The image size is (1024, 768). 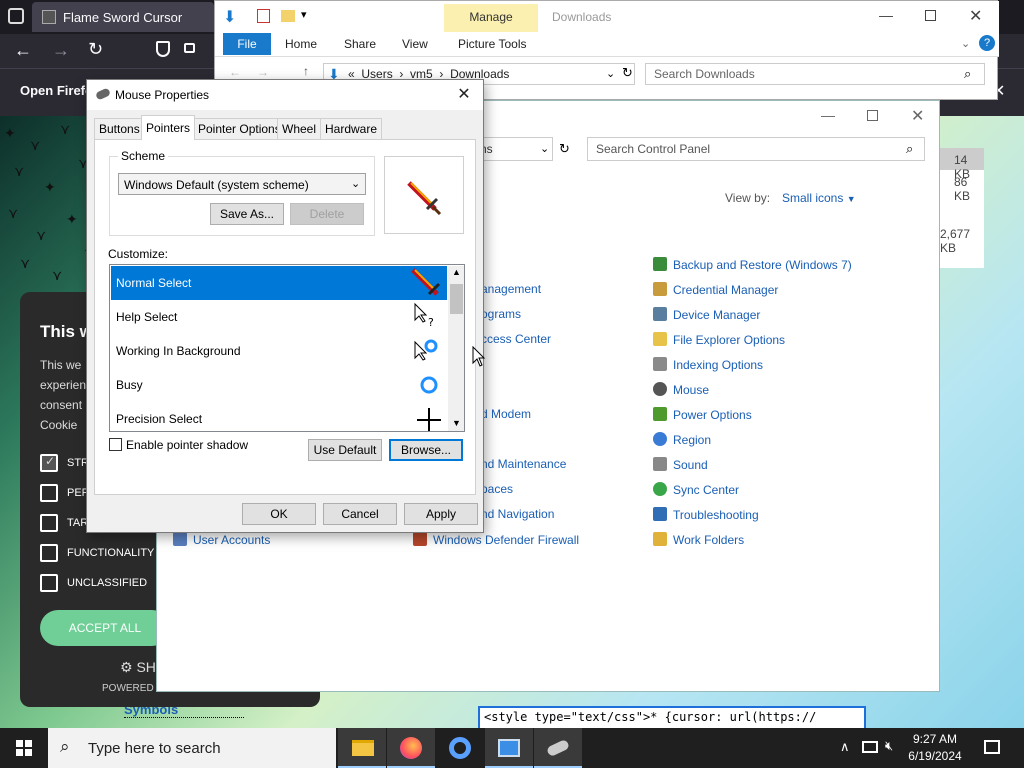 What do you see at coordinates (752, 541) in the screenshot?
I see `cp-item-work-folders: Work Folders` at bounding box center [752, 541].